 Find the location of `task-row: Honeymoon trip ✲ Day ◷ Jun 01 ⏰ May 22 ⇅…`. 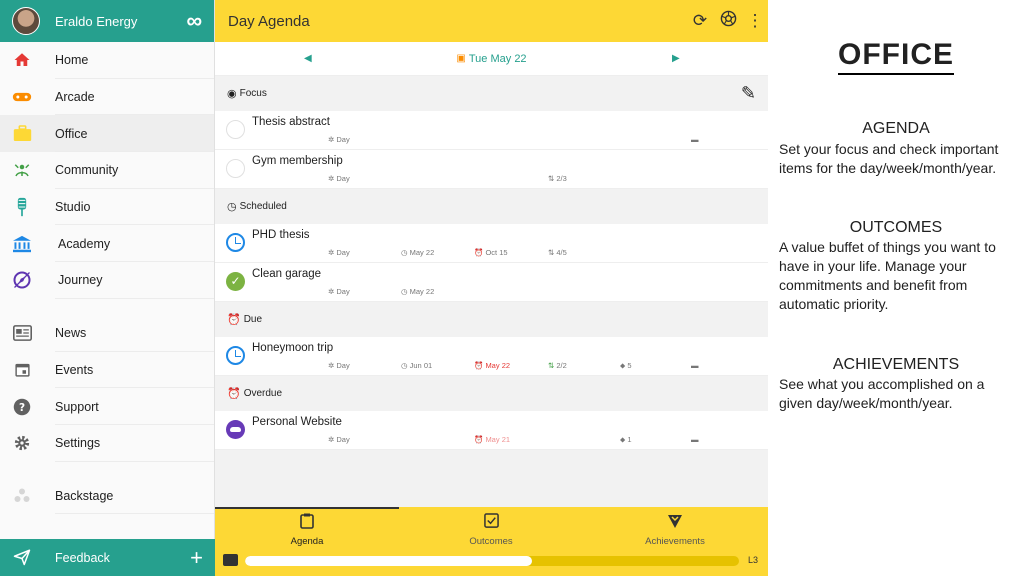

task-row: Honeymoon trip ✲ Day ◷ Jun 01 ⏰ May 22 ⇅… is located at coordinates (491, 356).